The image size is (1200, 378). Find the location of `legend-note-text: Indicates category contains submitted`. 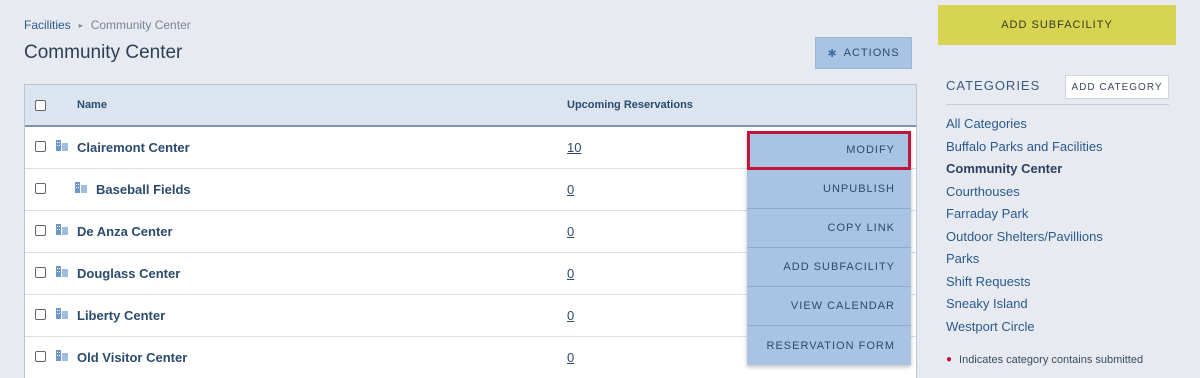

legend-note-text: Indicates category contains submitted is located at coordinates (1051, 360).